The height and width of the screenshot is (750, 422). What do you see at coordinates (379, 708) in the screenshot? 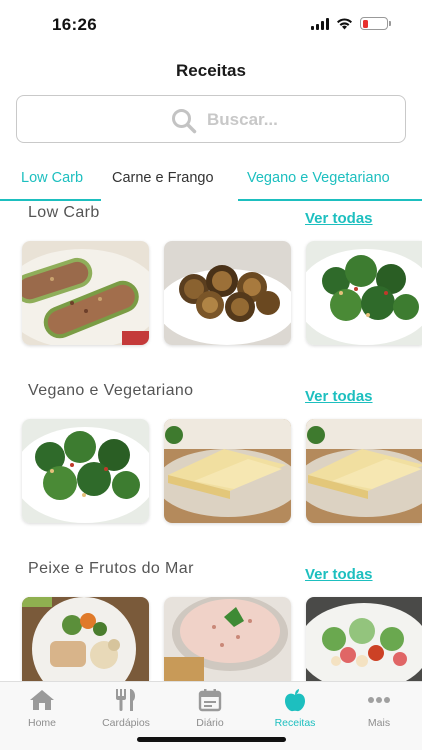
I see `nav-mais: Mais` at bounding box center [379, 708].